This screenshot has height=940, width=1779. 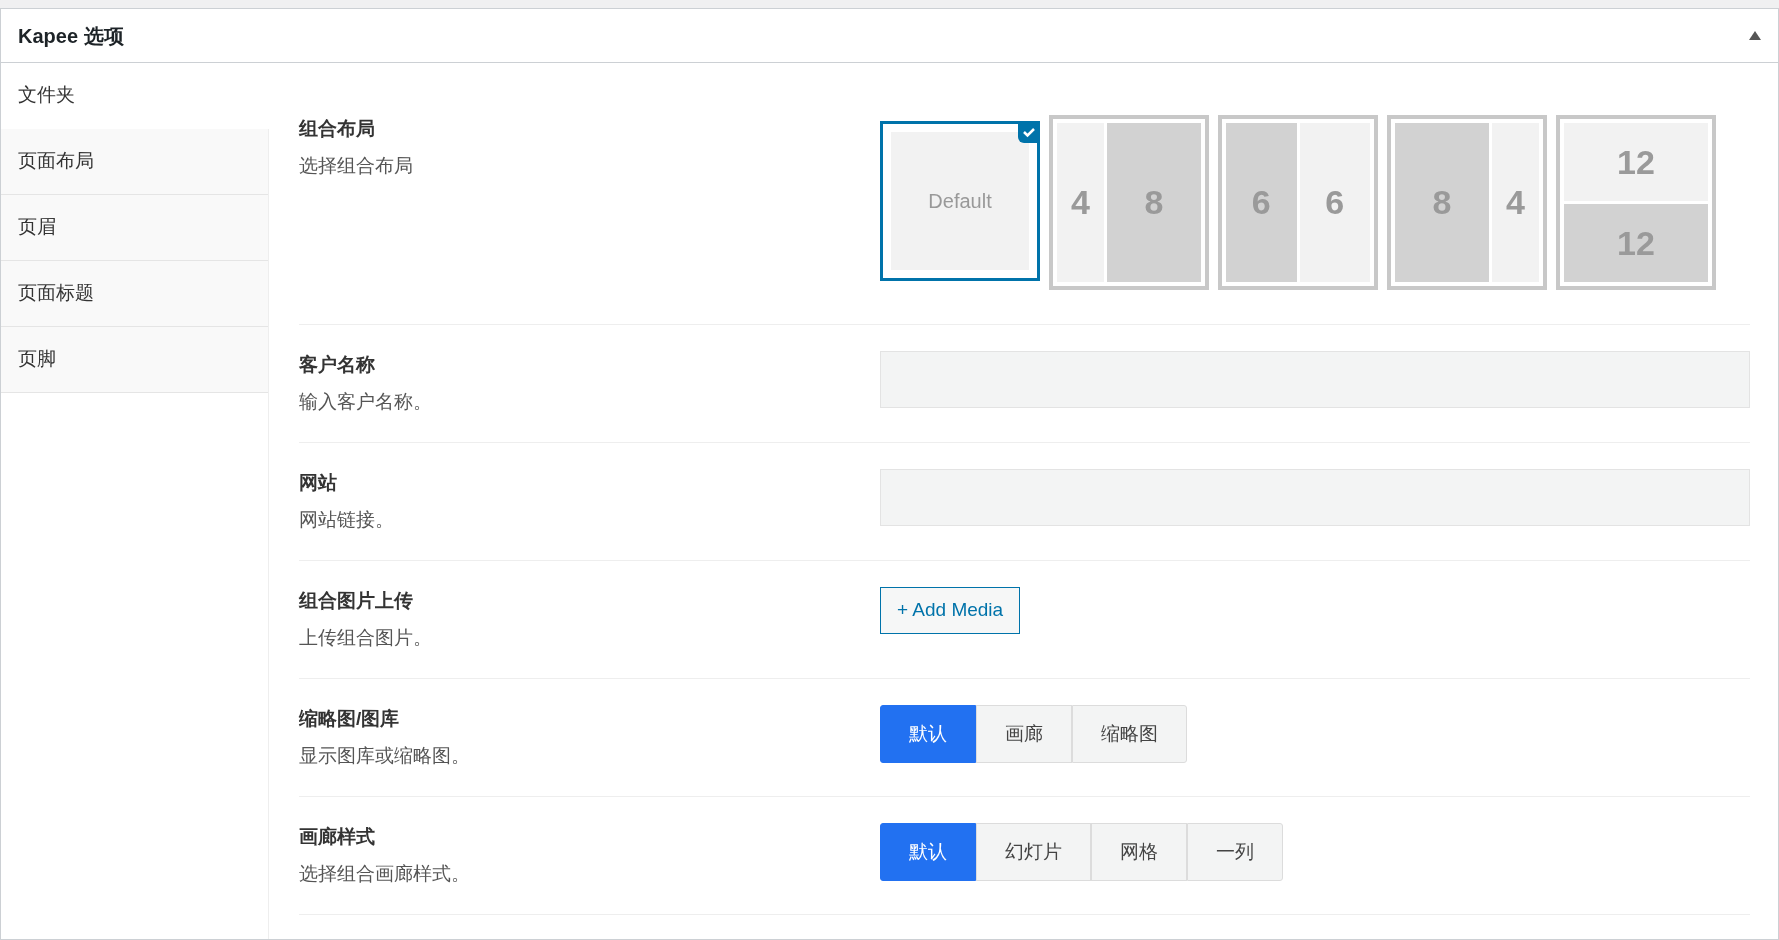 What do you see at coordinates (356, 601) in the screenshot?
I see `field-label: 组合图片上传` at bounding box center [356, 601].